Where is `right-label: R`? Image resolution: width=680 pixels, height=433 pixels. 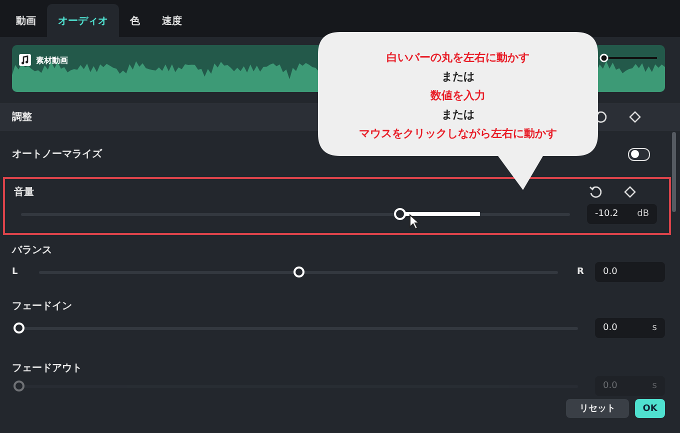
right-label: R is located at coordinates (581, 272).